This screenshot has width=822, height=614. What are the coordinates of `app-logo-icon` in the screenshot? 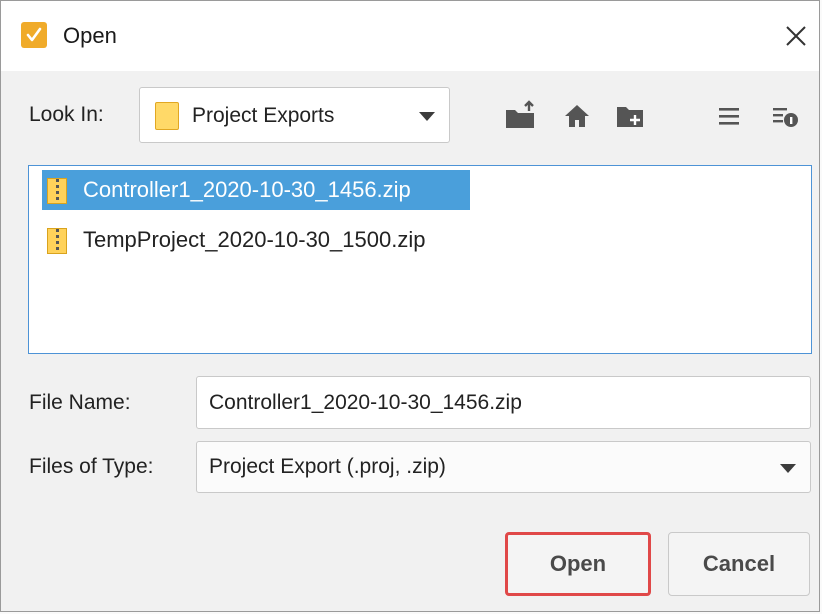 It's located at (34, 35).